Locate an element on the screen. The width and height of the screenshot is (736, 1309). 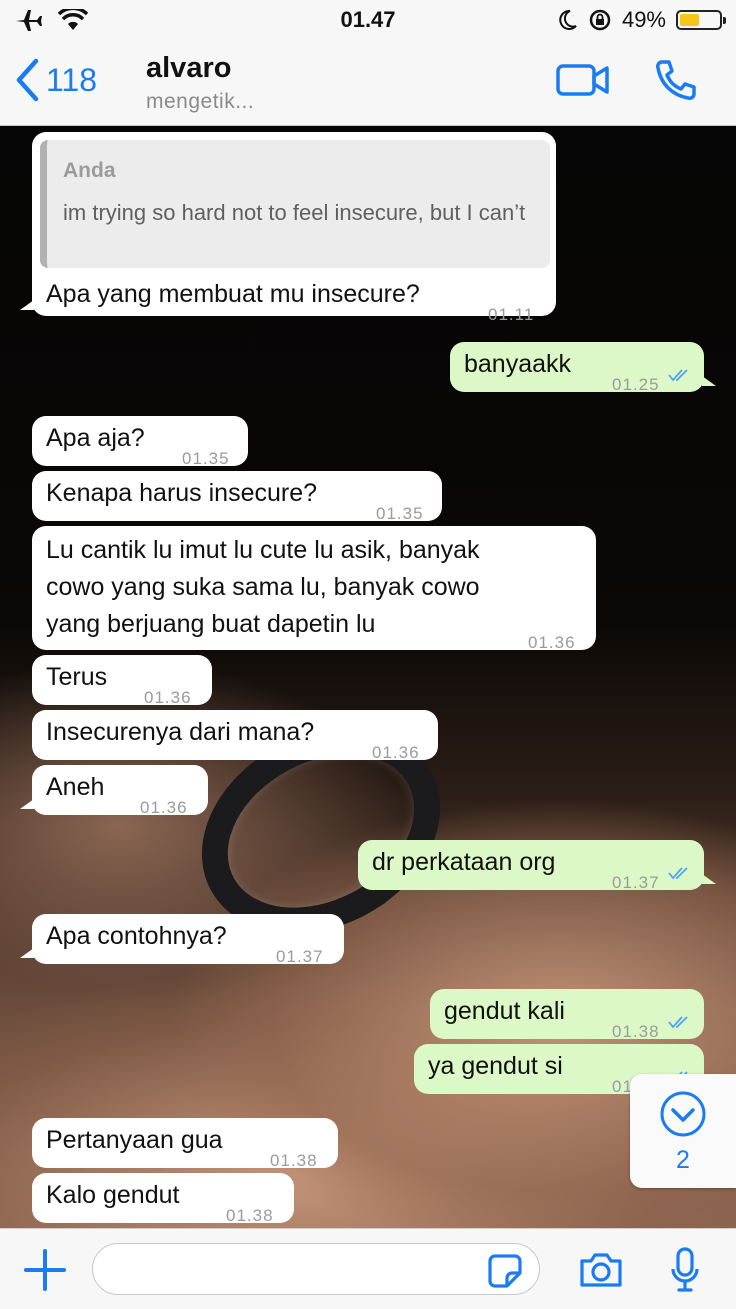
camera-button is located at coordinates (601, 1272).